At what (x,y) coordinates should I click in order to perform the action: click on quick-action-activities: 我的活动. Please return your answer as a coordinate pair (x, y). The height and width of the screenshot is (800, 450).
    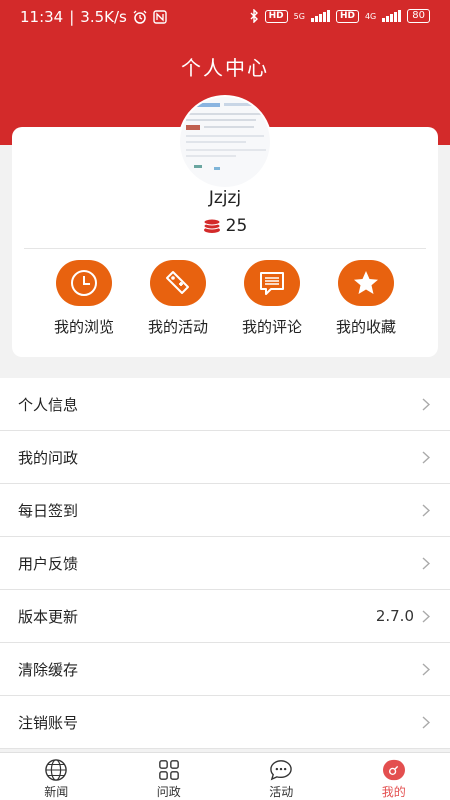
    Looking at the image, I should click on (178, 298).